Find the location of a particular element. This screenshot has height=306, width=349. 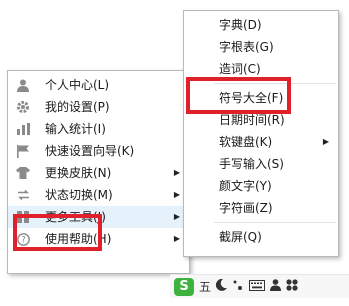

ime-status-bar: S 五 is located at coordinates (259, 286).